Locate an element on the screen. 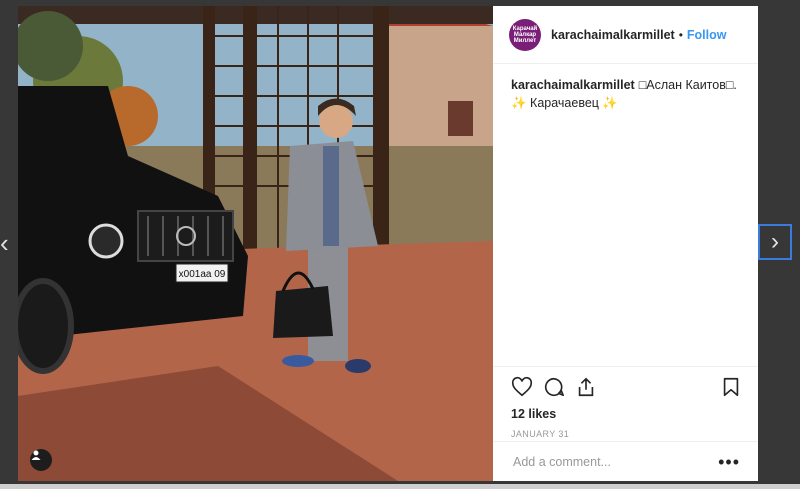  likes-count: 12 likes is located at coordinates (626, 414).